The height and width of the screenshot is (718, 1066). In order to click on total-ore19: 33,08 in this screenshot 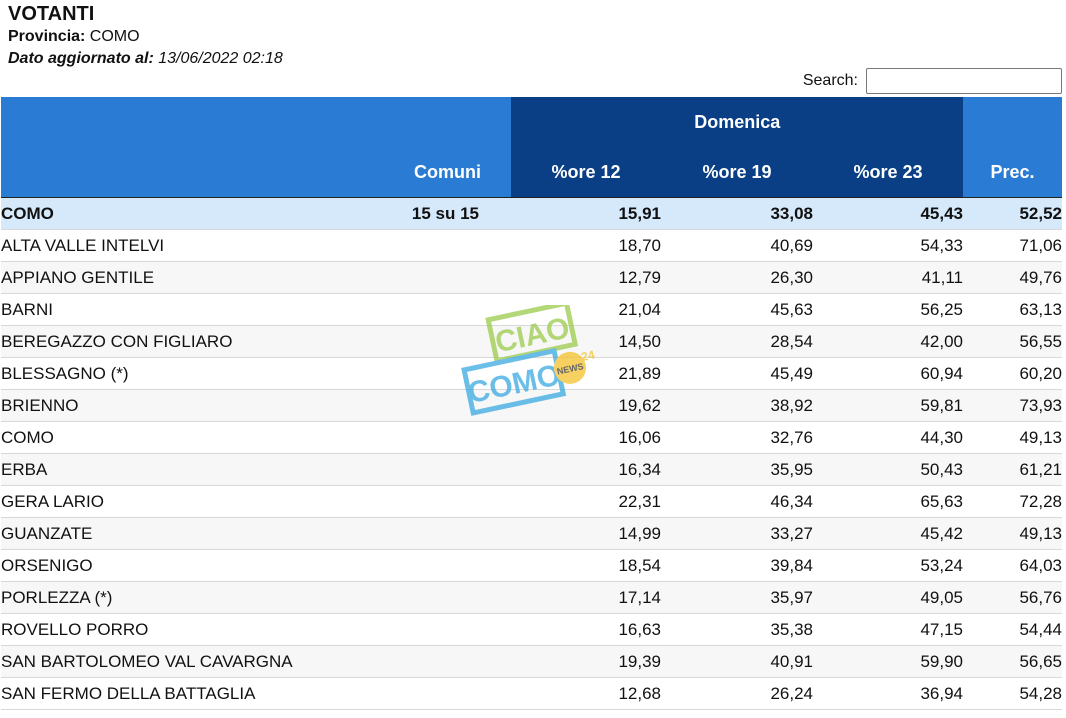, I will do `click(737, 213)`.